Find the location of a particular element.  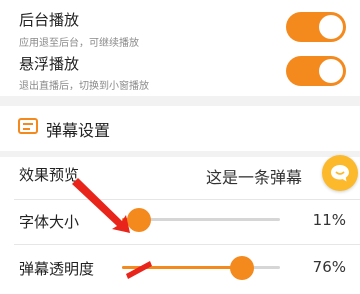

annotation-arrow-icon is located at coordinates (112, 228).